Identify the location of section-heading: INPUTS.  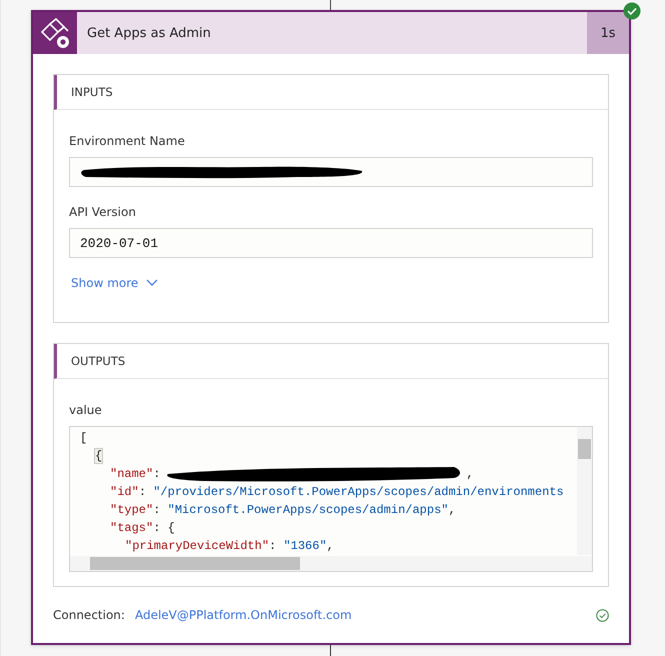
(92, 92).